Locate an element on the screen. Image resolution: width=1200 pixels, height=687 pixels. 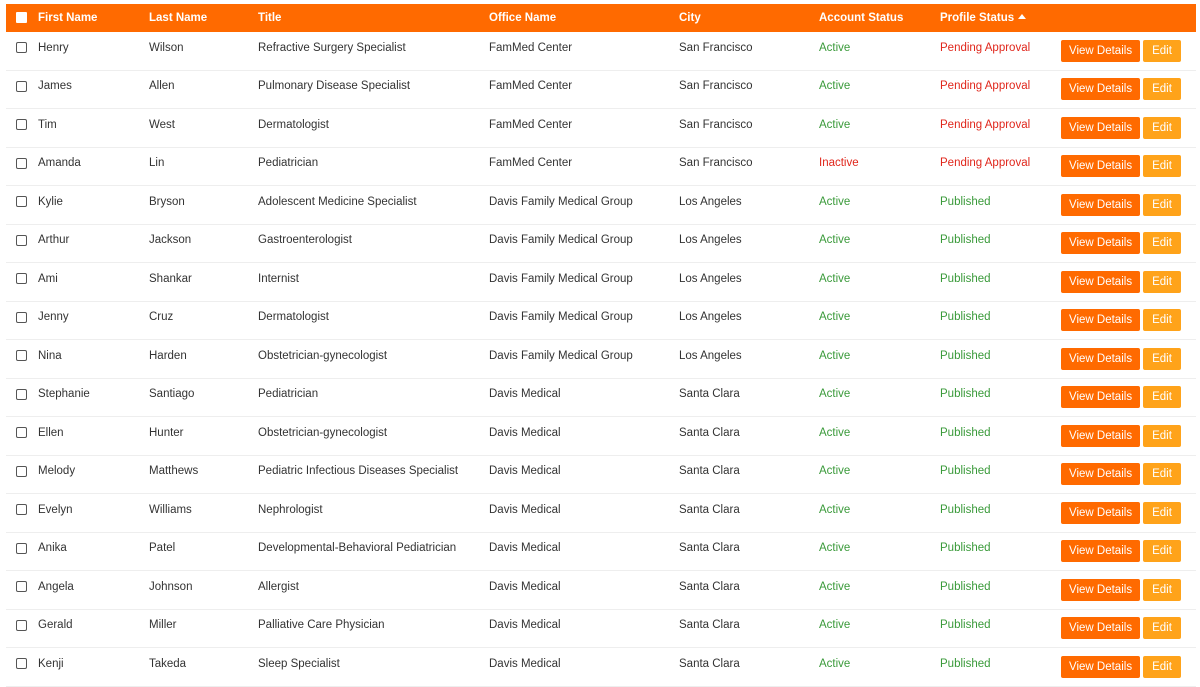
account-status: Active is located at coordinates (835, 47).